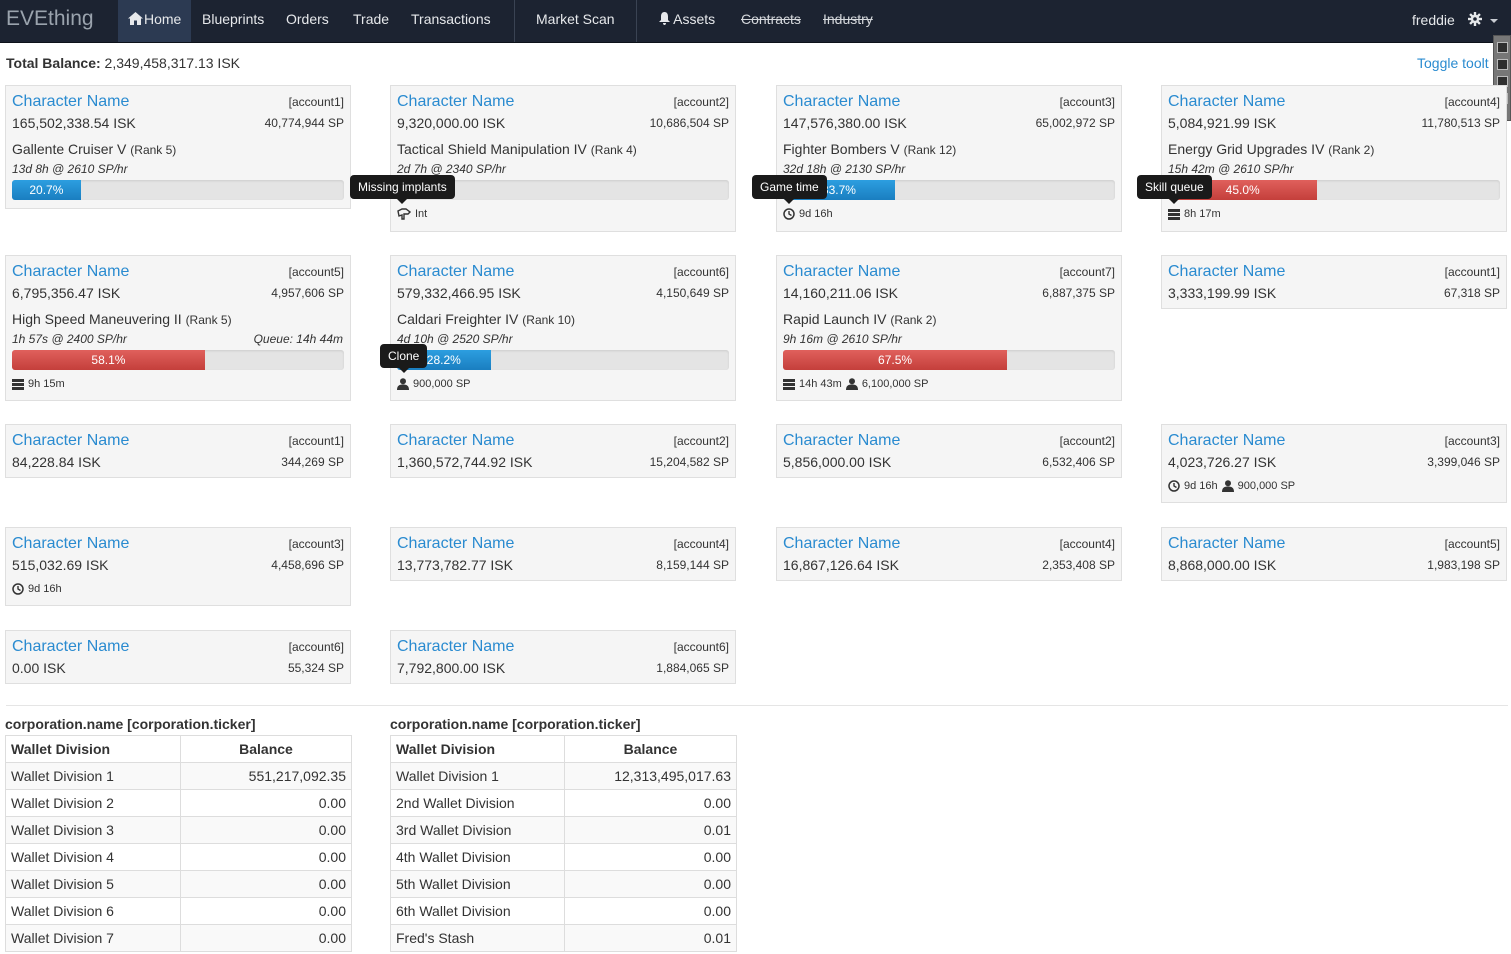 The height and width of the screenshot is (954, 1511). I want to click on nav-trade: Trade, so click(371, 21).